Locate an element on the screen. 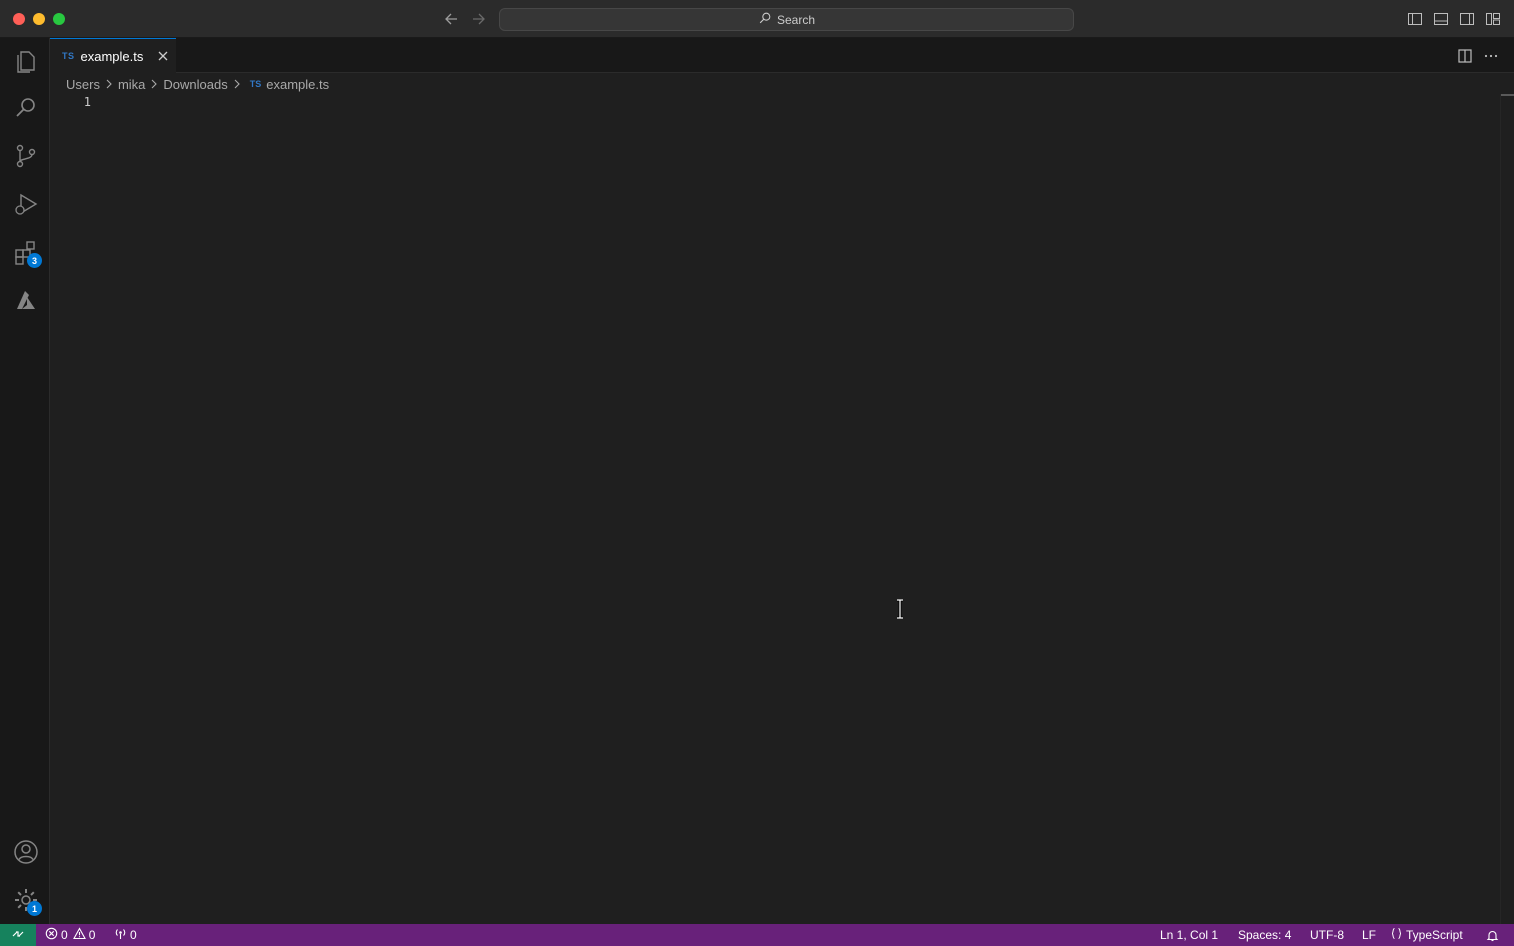 The image size is (1514, 946). error-count: 0 is located at coordinates (64, 935).